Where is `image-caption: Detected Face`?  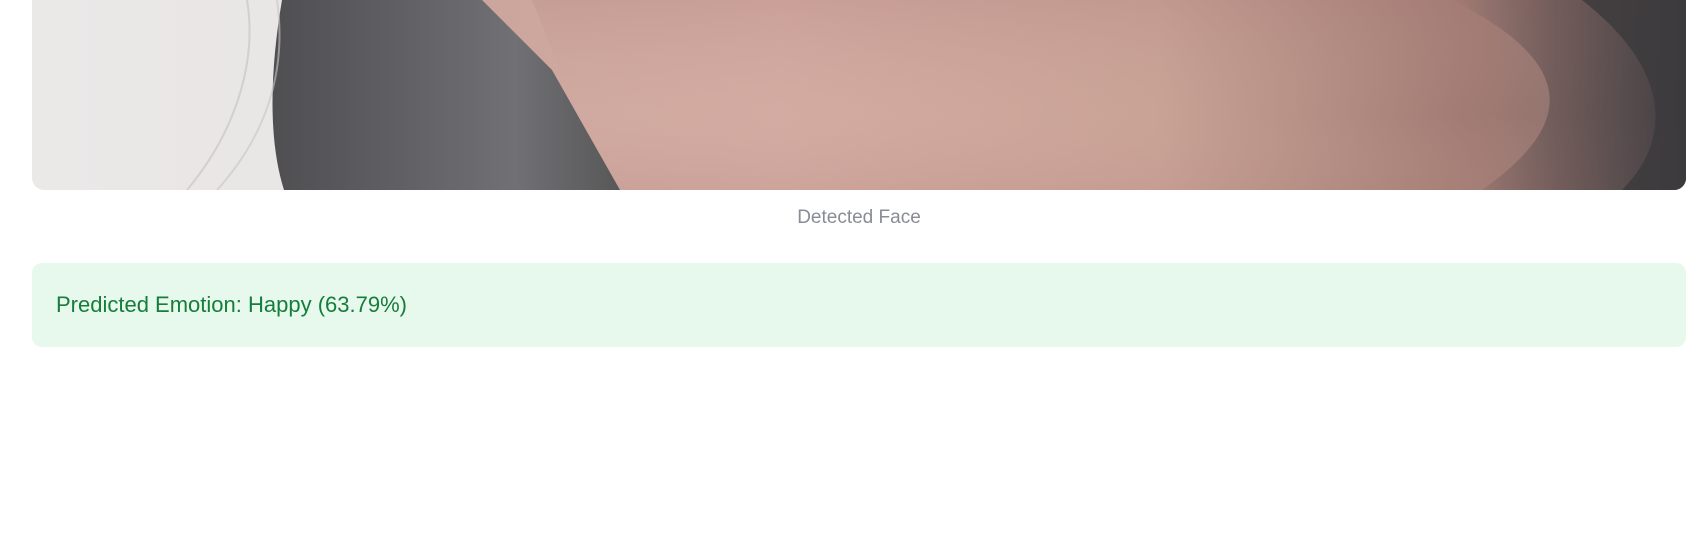 image-caption: Detected Face is located at coordinates (859, 217).